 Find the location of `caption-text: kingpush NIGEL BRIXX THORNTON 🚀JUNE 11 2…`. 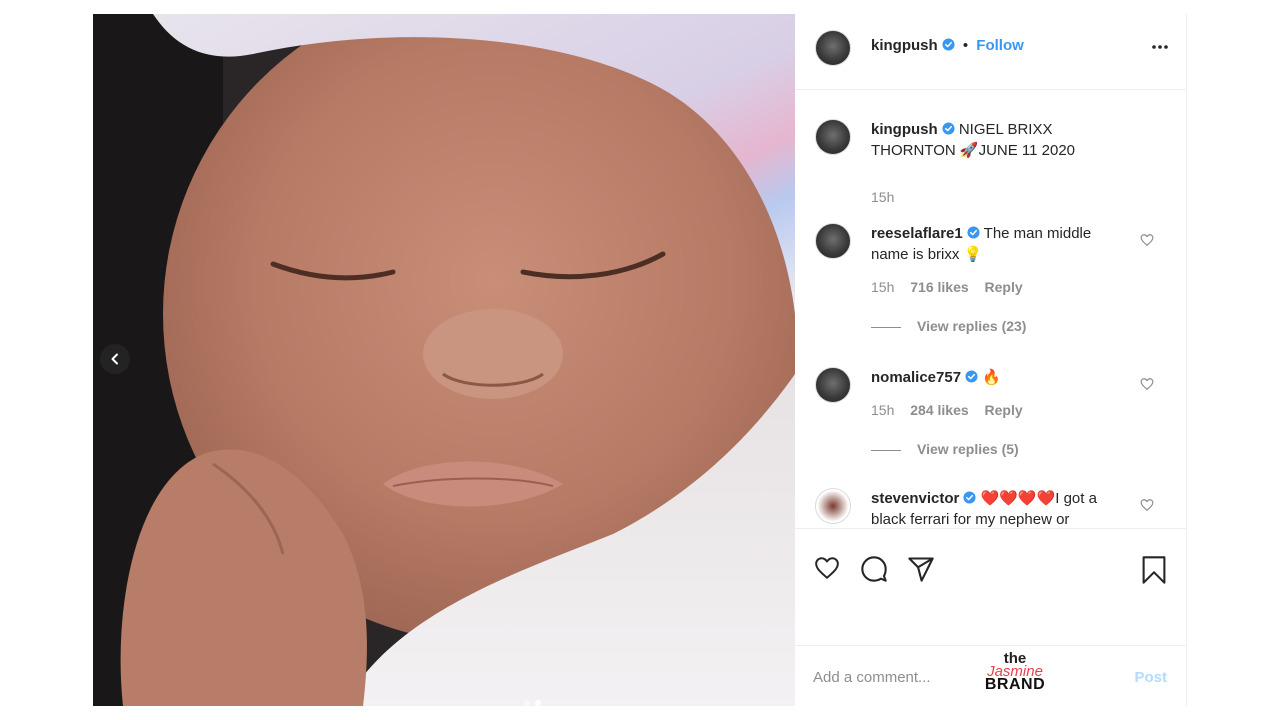

caption-text: kingpush NIGEL BRIXX THORNTON 🚀JUNE 11 2… is located at coordinates (998, 140).